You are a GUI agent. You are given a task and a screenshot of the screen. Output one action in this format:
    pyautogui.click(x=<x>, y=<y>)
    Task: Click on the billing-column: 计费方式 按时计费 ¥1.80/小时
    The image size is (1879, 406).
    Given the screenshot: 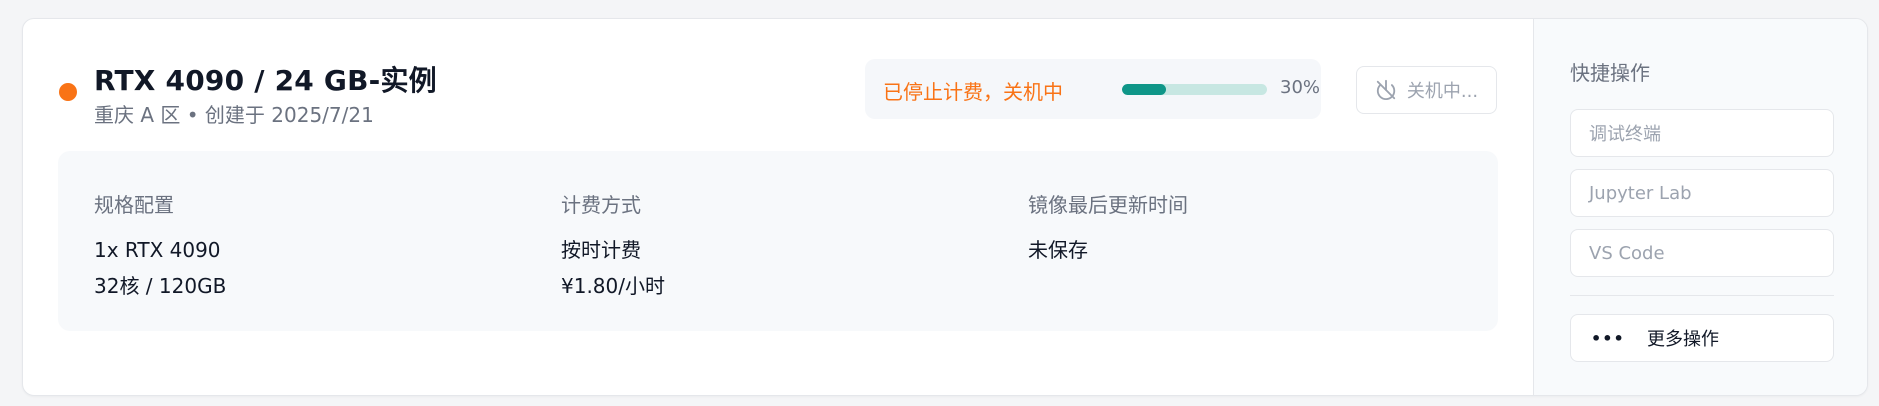 What is the action you would take?
    pyautogui.click(x=613, y=246)
    